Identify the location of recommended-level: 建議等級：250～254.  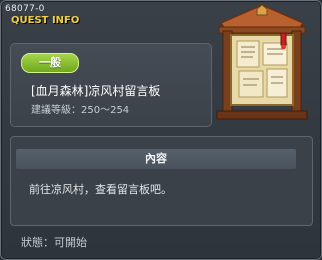
(80, 110).